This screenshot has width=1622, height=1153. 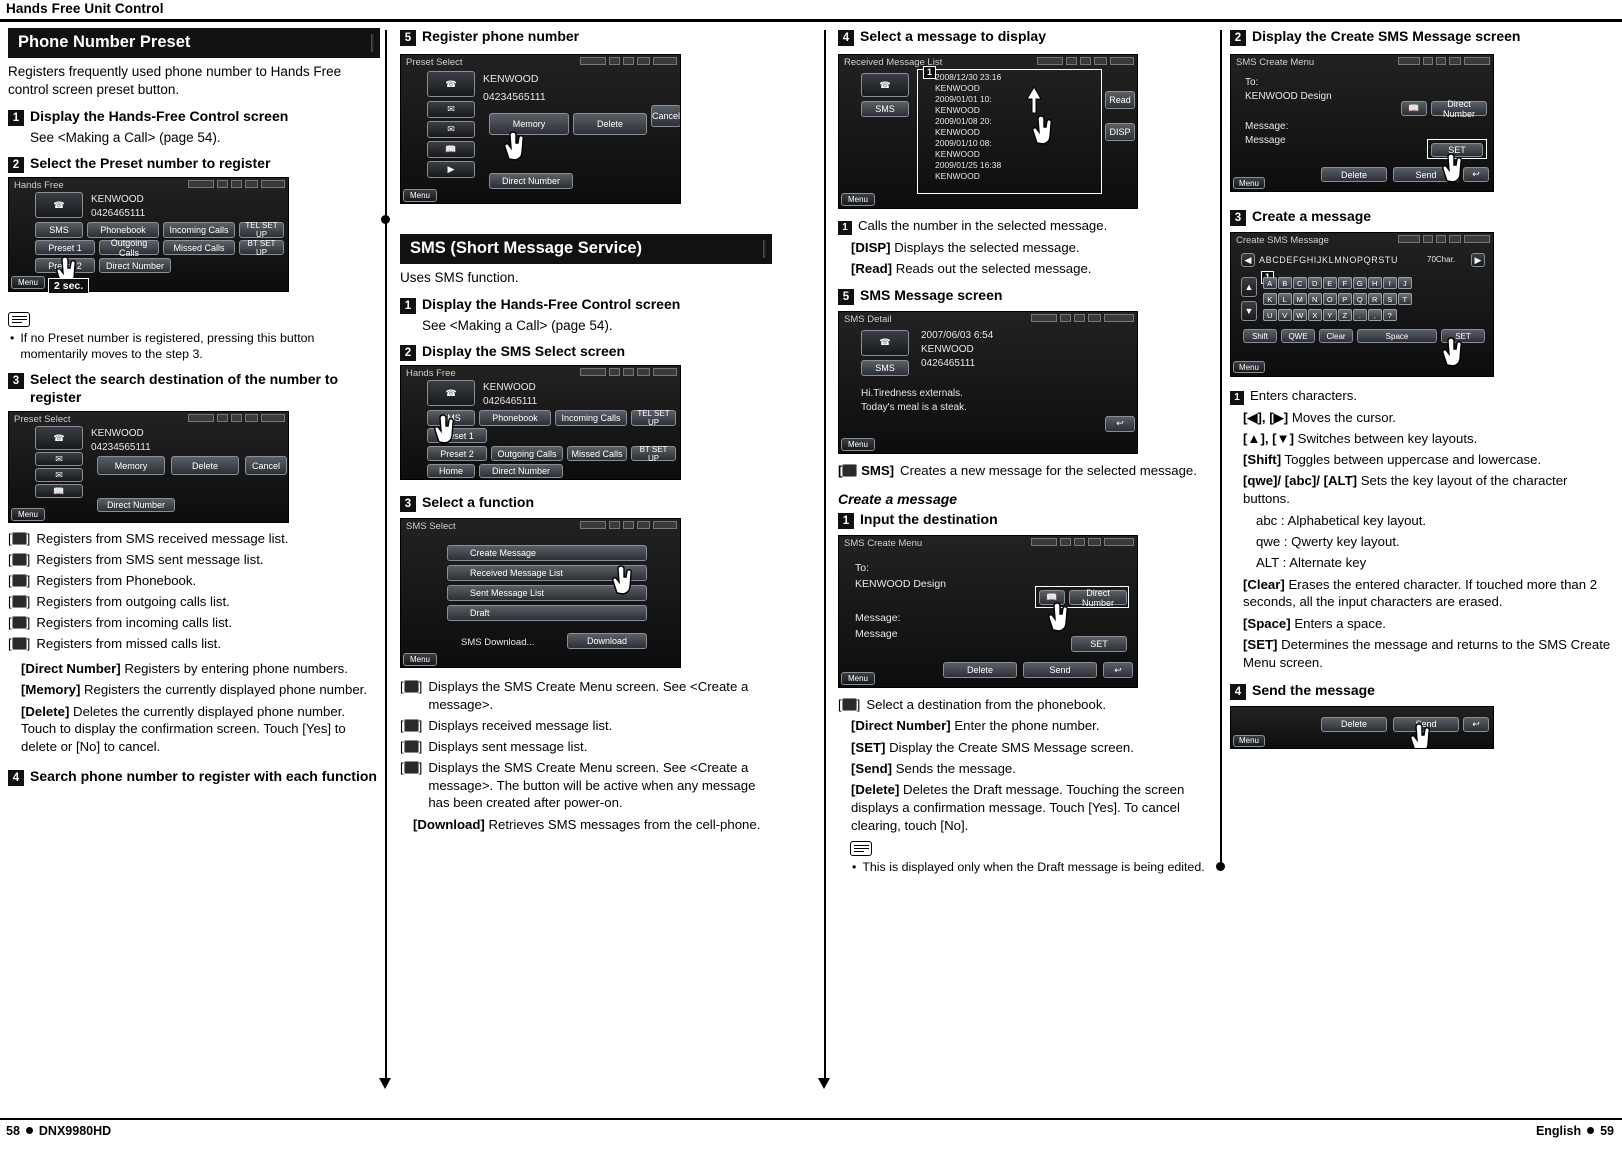 What do you see at coordinates (1405, 299) in the screenshot?
I see `key-T: T` at bounding box center [1405, 299].